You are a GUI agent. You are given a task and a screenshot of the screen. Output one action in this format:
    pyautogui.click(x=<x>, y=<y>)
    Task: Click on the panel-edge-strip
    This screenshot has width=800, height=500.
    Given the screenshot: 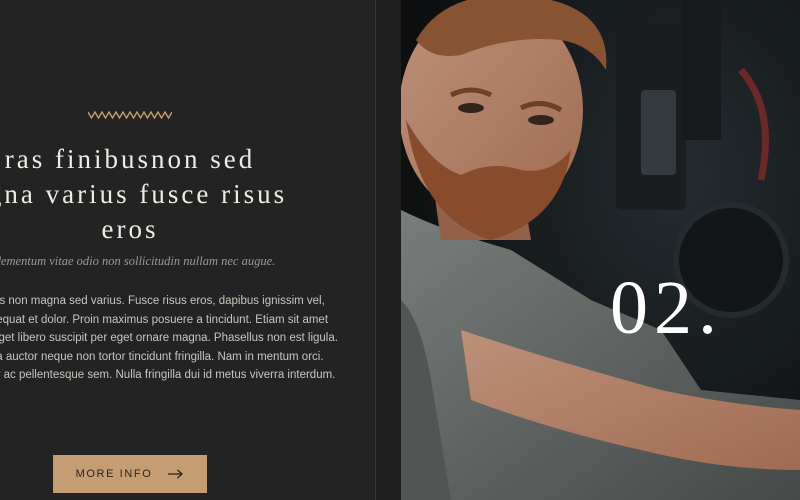 What is the action you would take?
    pyautogui.click(x=388, y=250)
    